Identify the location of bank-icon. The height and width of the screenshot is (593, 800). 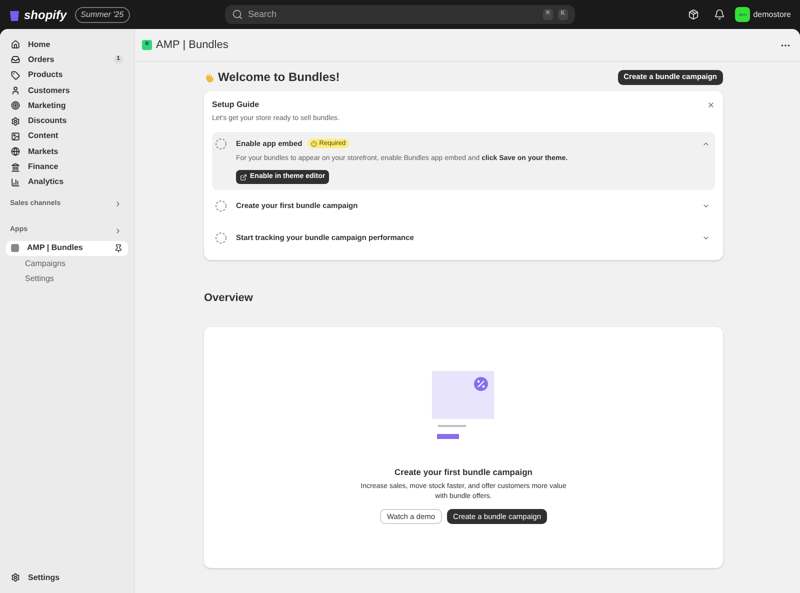
(15, 167).